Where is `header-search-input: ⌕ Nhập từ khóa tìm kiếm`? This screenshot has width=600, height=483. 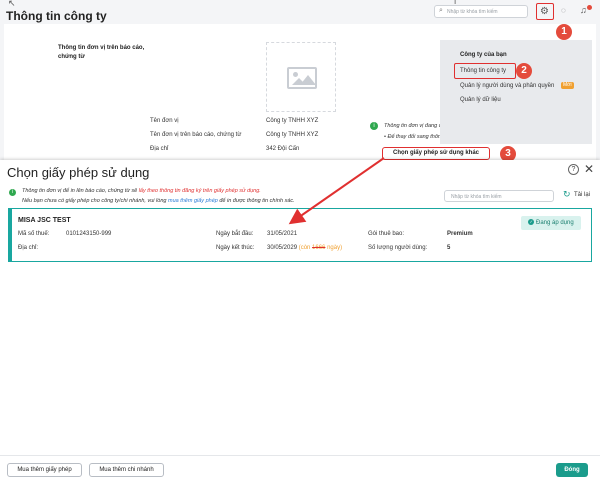
header-search-input: ⌕ Nhập từ khóa tìm kiếm is located at coordinates (481, 11).